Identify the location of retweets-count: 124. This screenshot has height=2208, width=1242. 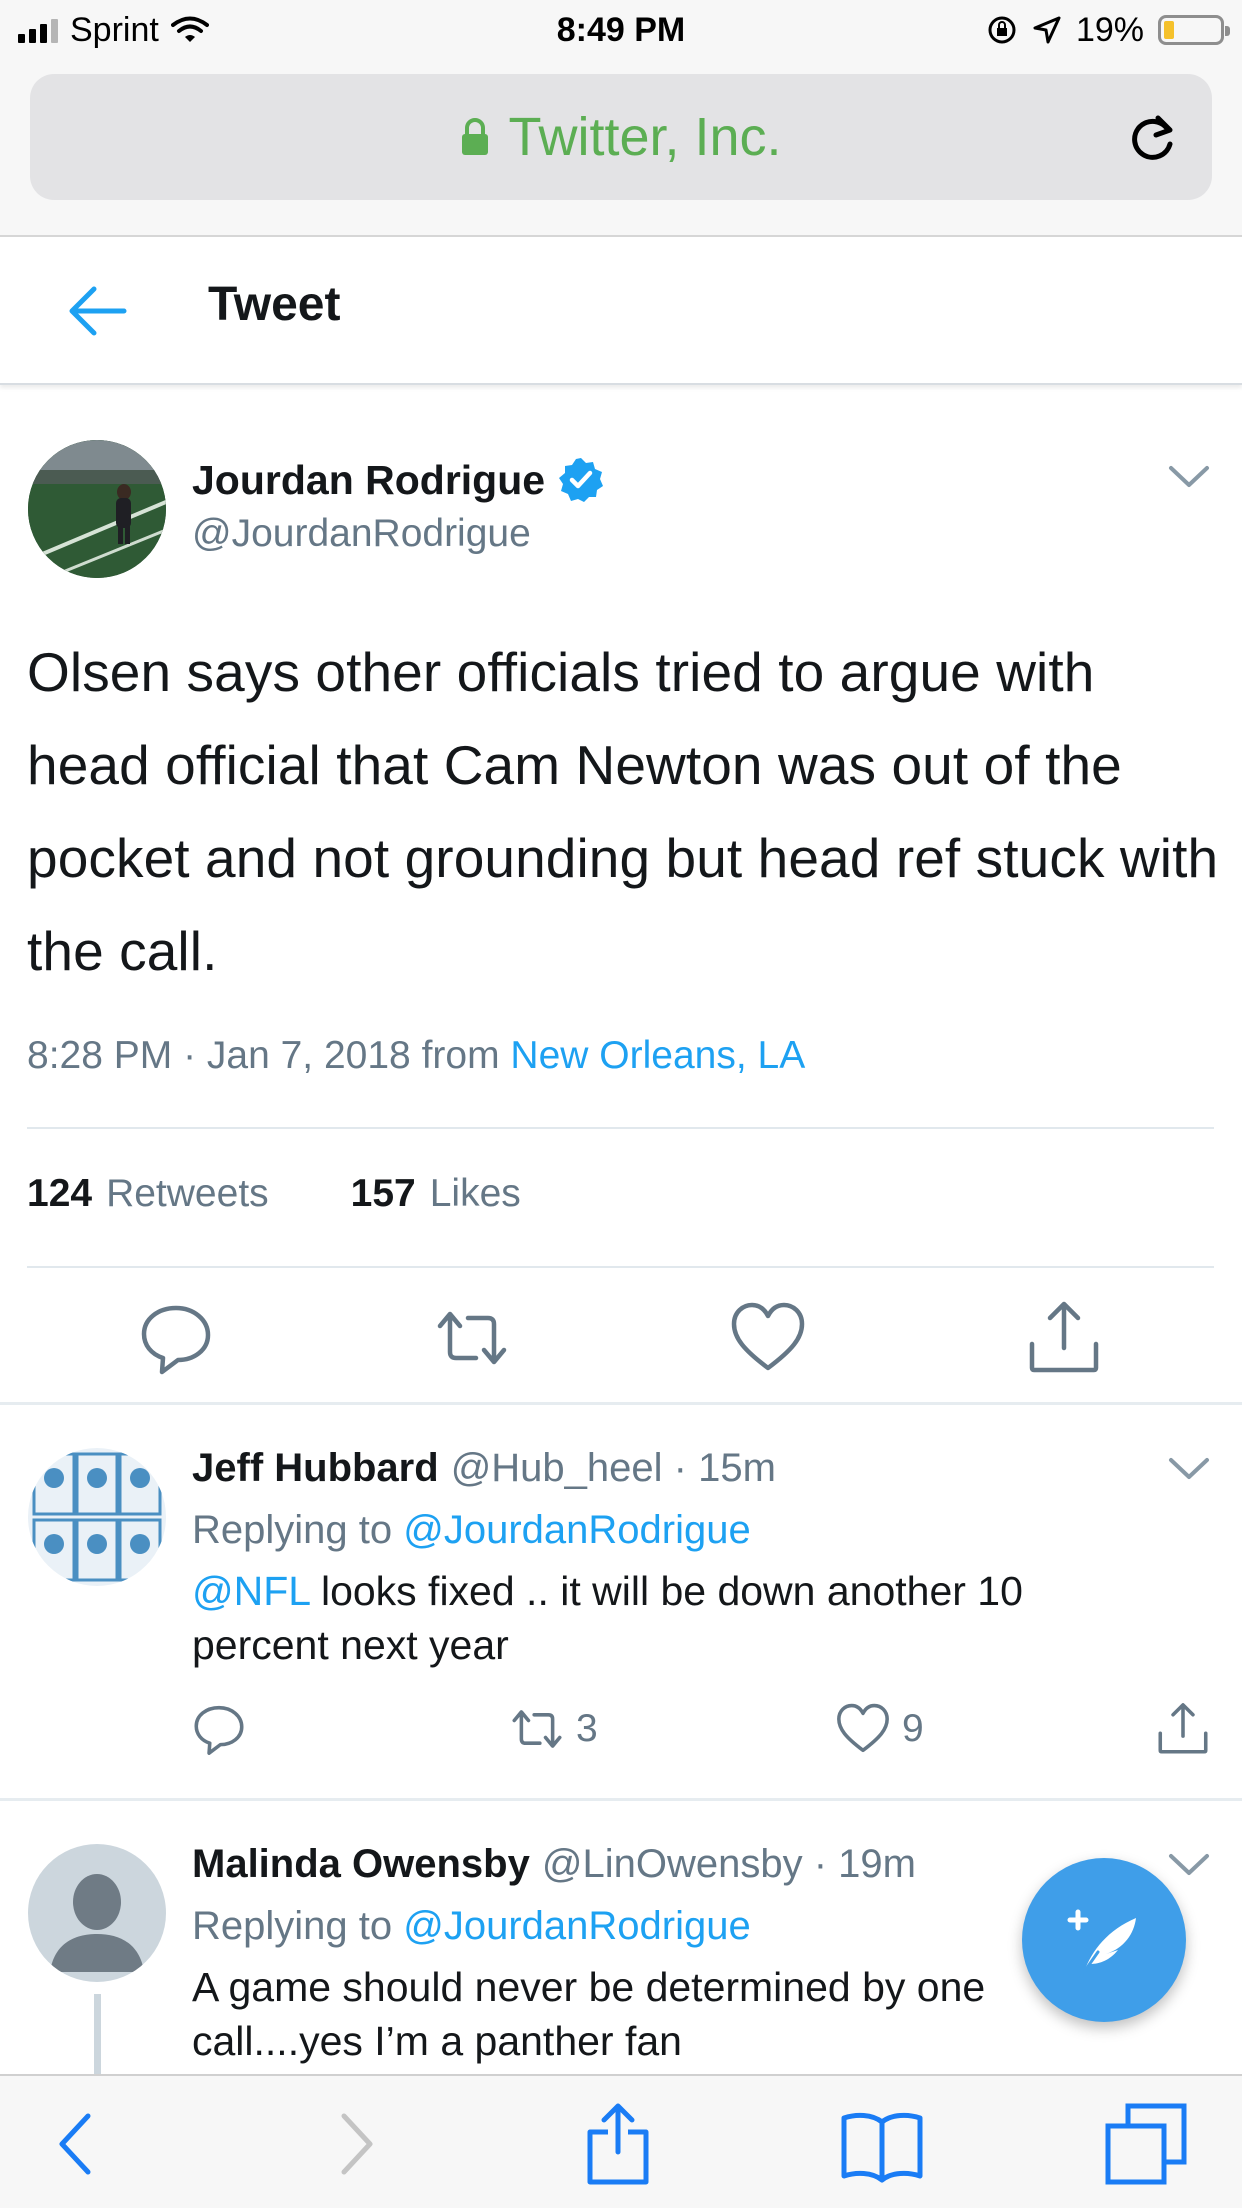
(60, 1193).